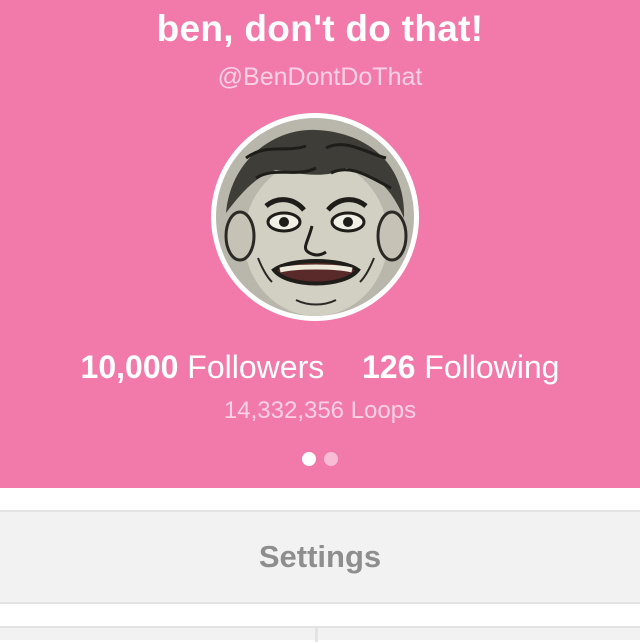 The width and height of the screenshot is (640, 642). I want to click on loops-stat: 14,332,356 Loops, so click(320, 411).